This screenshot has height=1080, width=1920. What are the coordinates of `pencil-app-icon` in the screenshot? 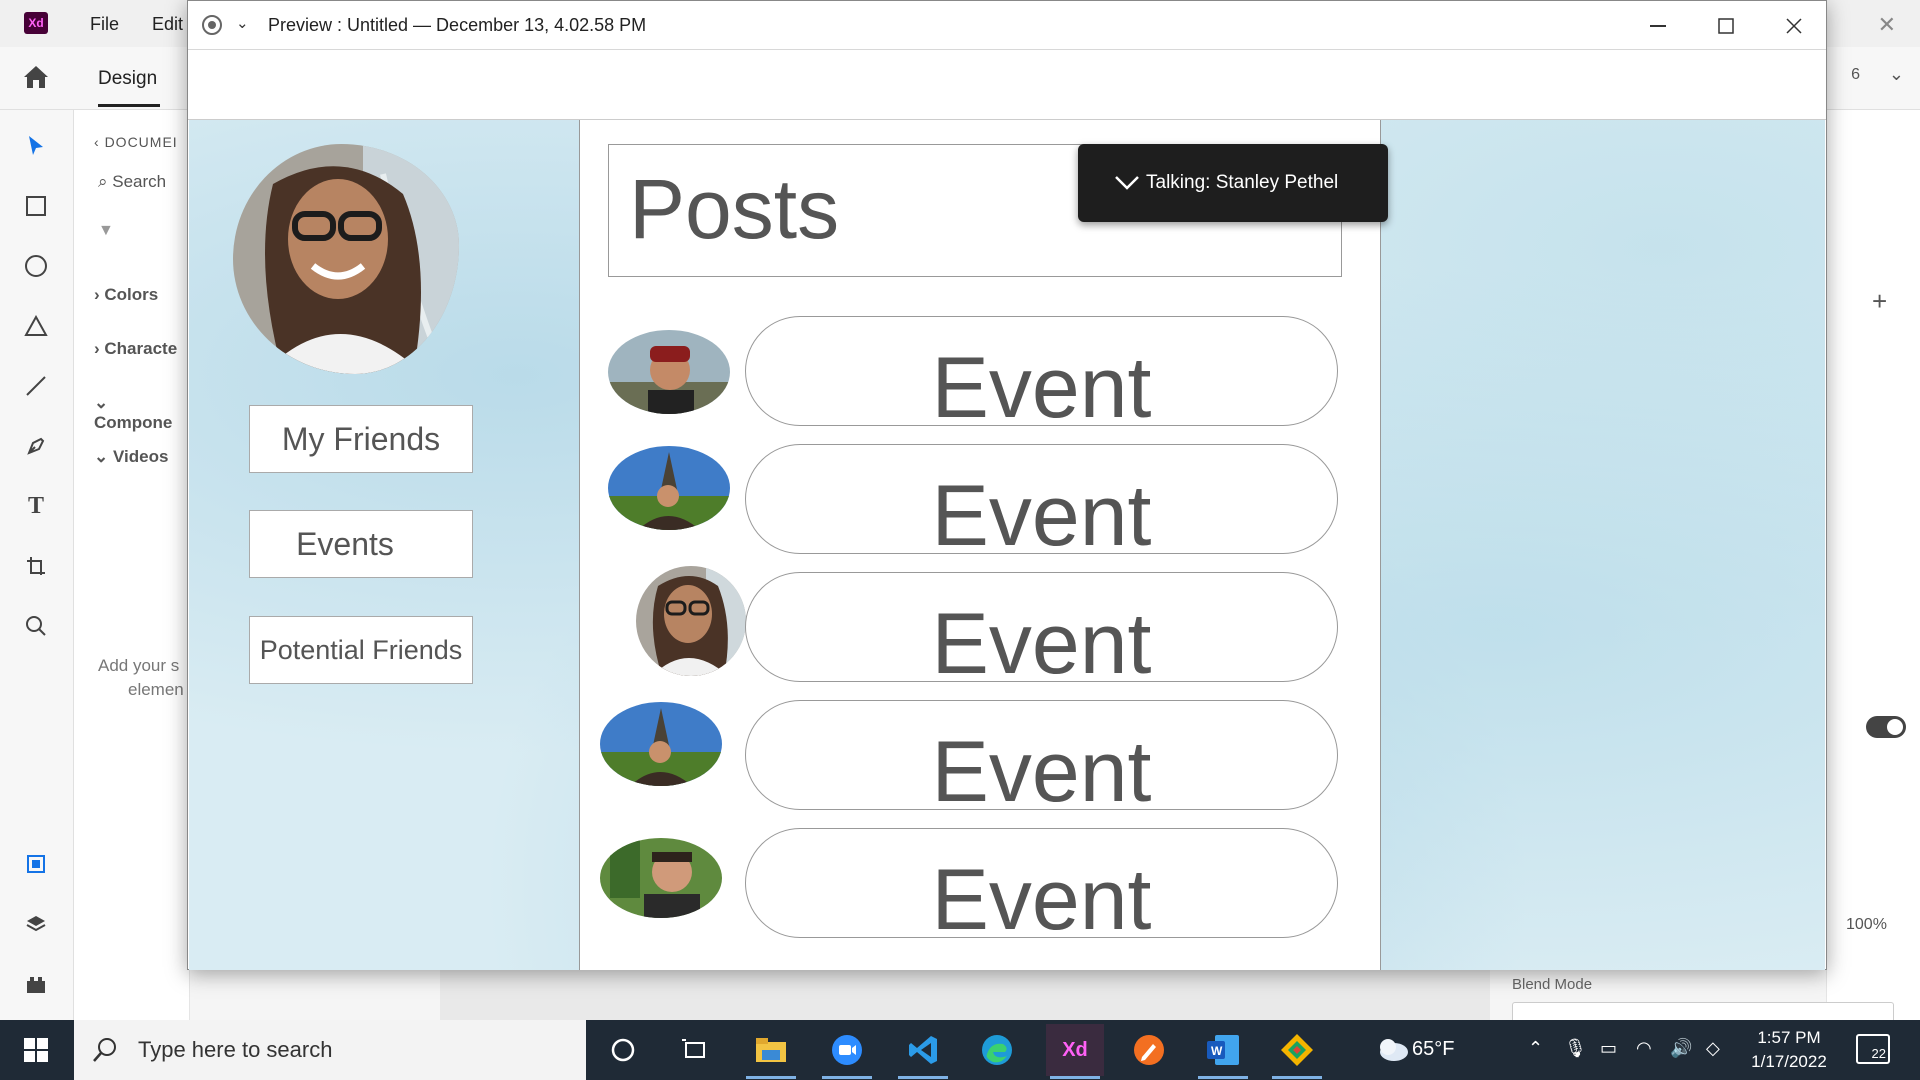 It's located at (1149, 1050).